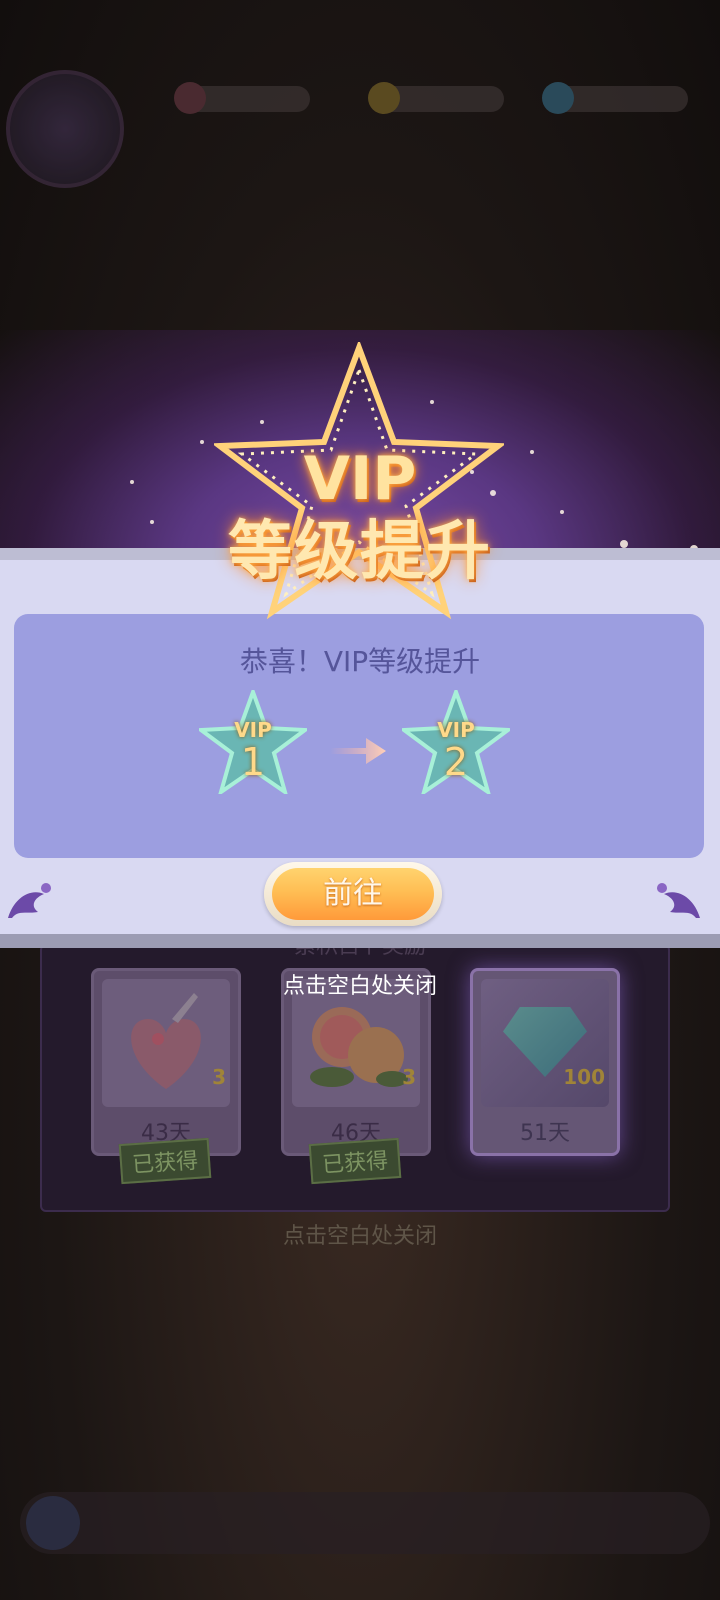  What do you see at coordinates (456, 762) in the screenshot?
I see `to-level-number: 2` at bounding box center [456, 762].